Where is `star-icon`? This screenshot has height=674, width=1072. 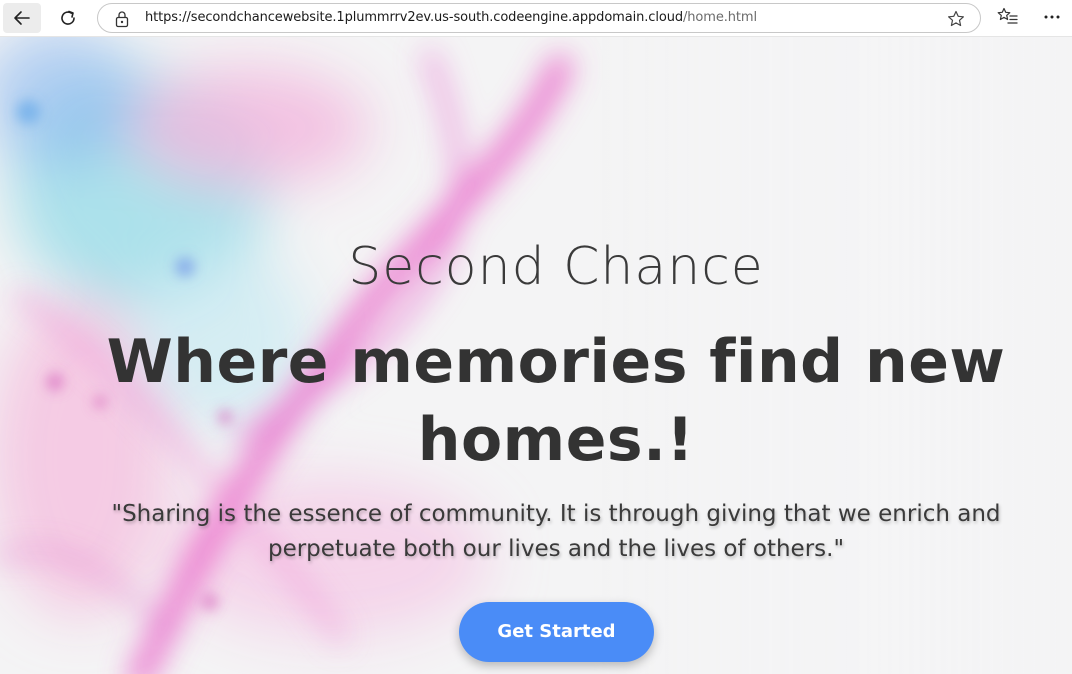
star-icon is located at coordinates (956, 19).